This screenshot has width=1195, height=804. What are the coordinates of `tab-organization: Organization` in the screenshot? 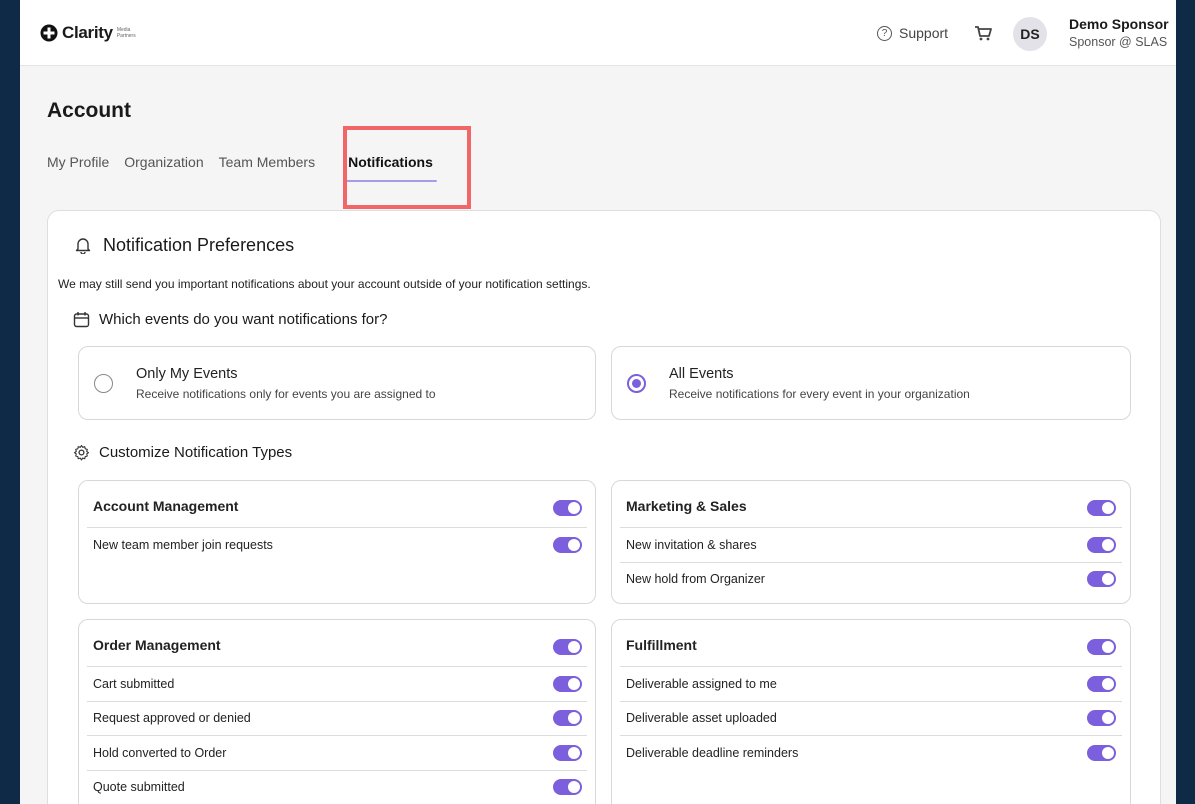 It's located at (163, 162).